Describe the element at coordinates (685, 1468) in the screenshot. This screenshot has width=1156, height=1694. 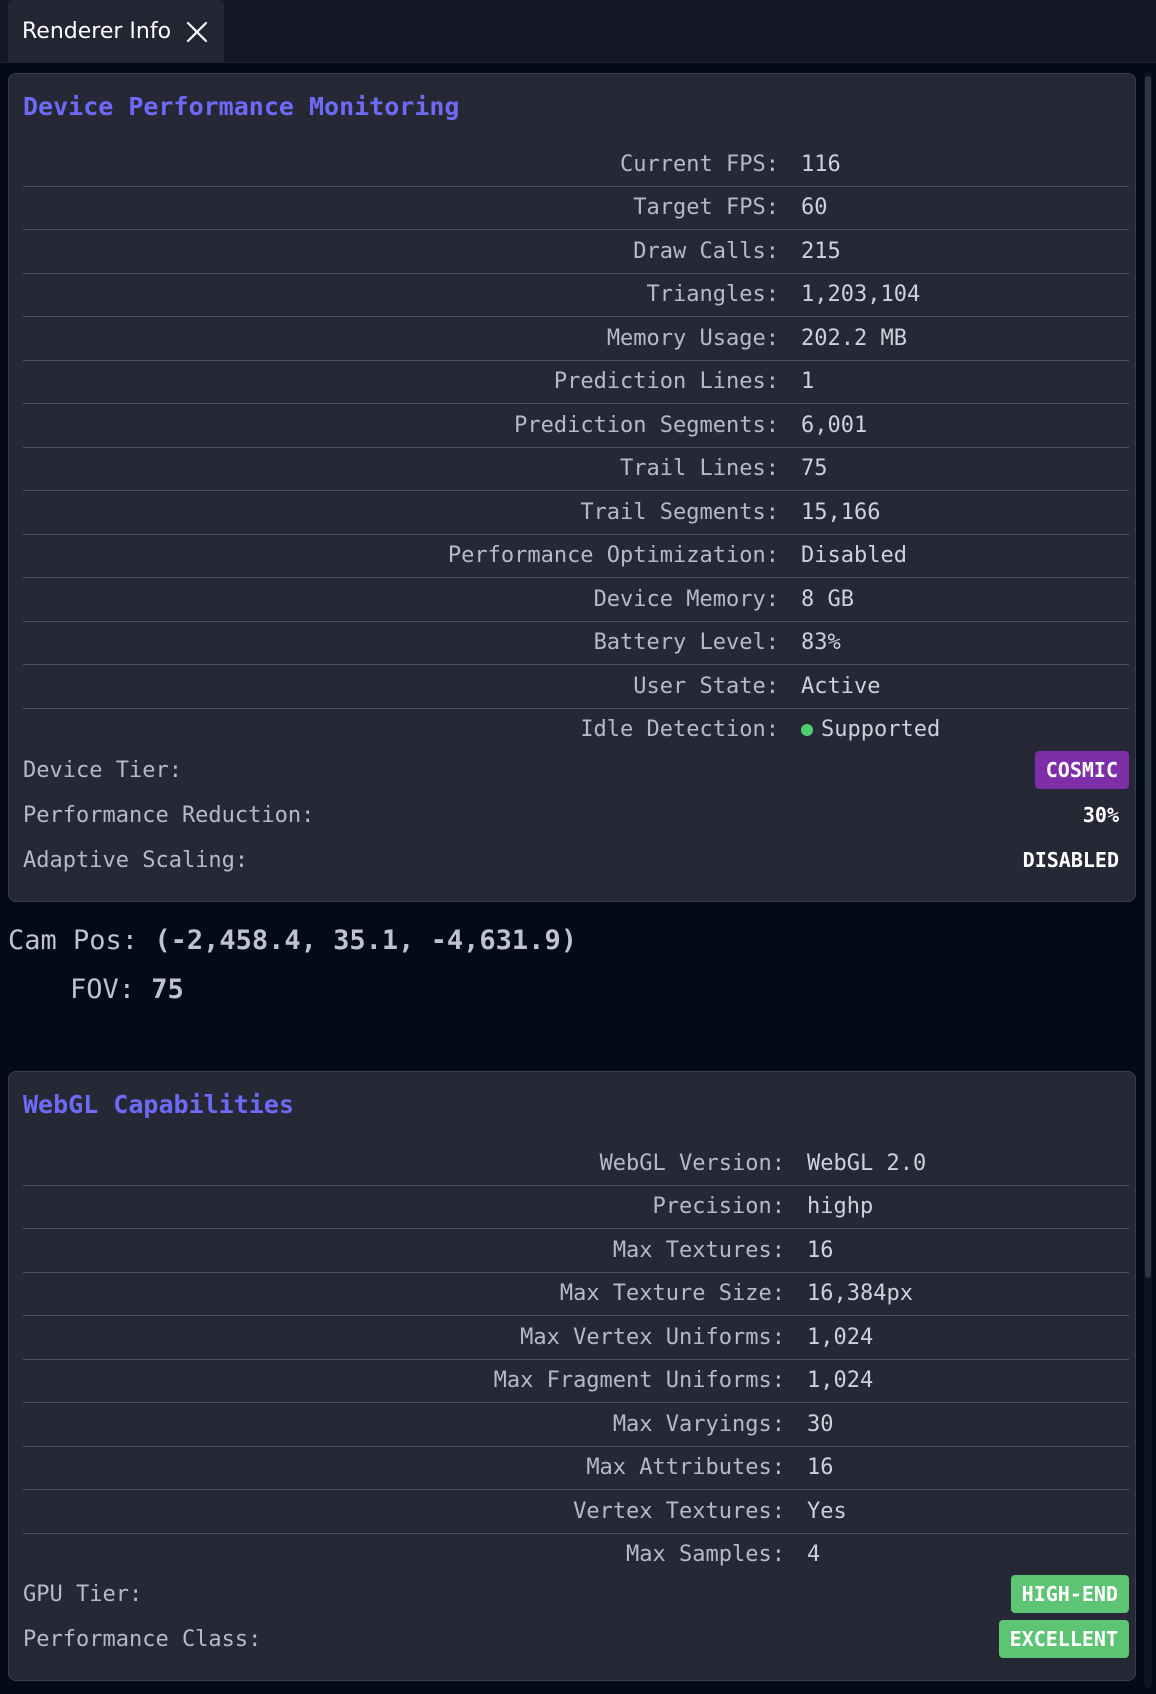
I see `row-key: Max Attributes:` at that location.